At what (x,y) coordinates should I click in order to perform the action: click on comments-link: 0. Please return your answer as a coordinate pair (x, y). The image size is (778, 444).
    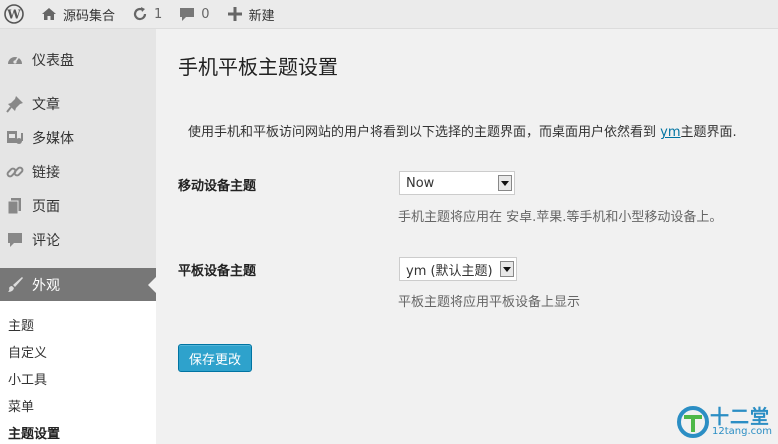
    Looking at the image, I should click on (193, 14).